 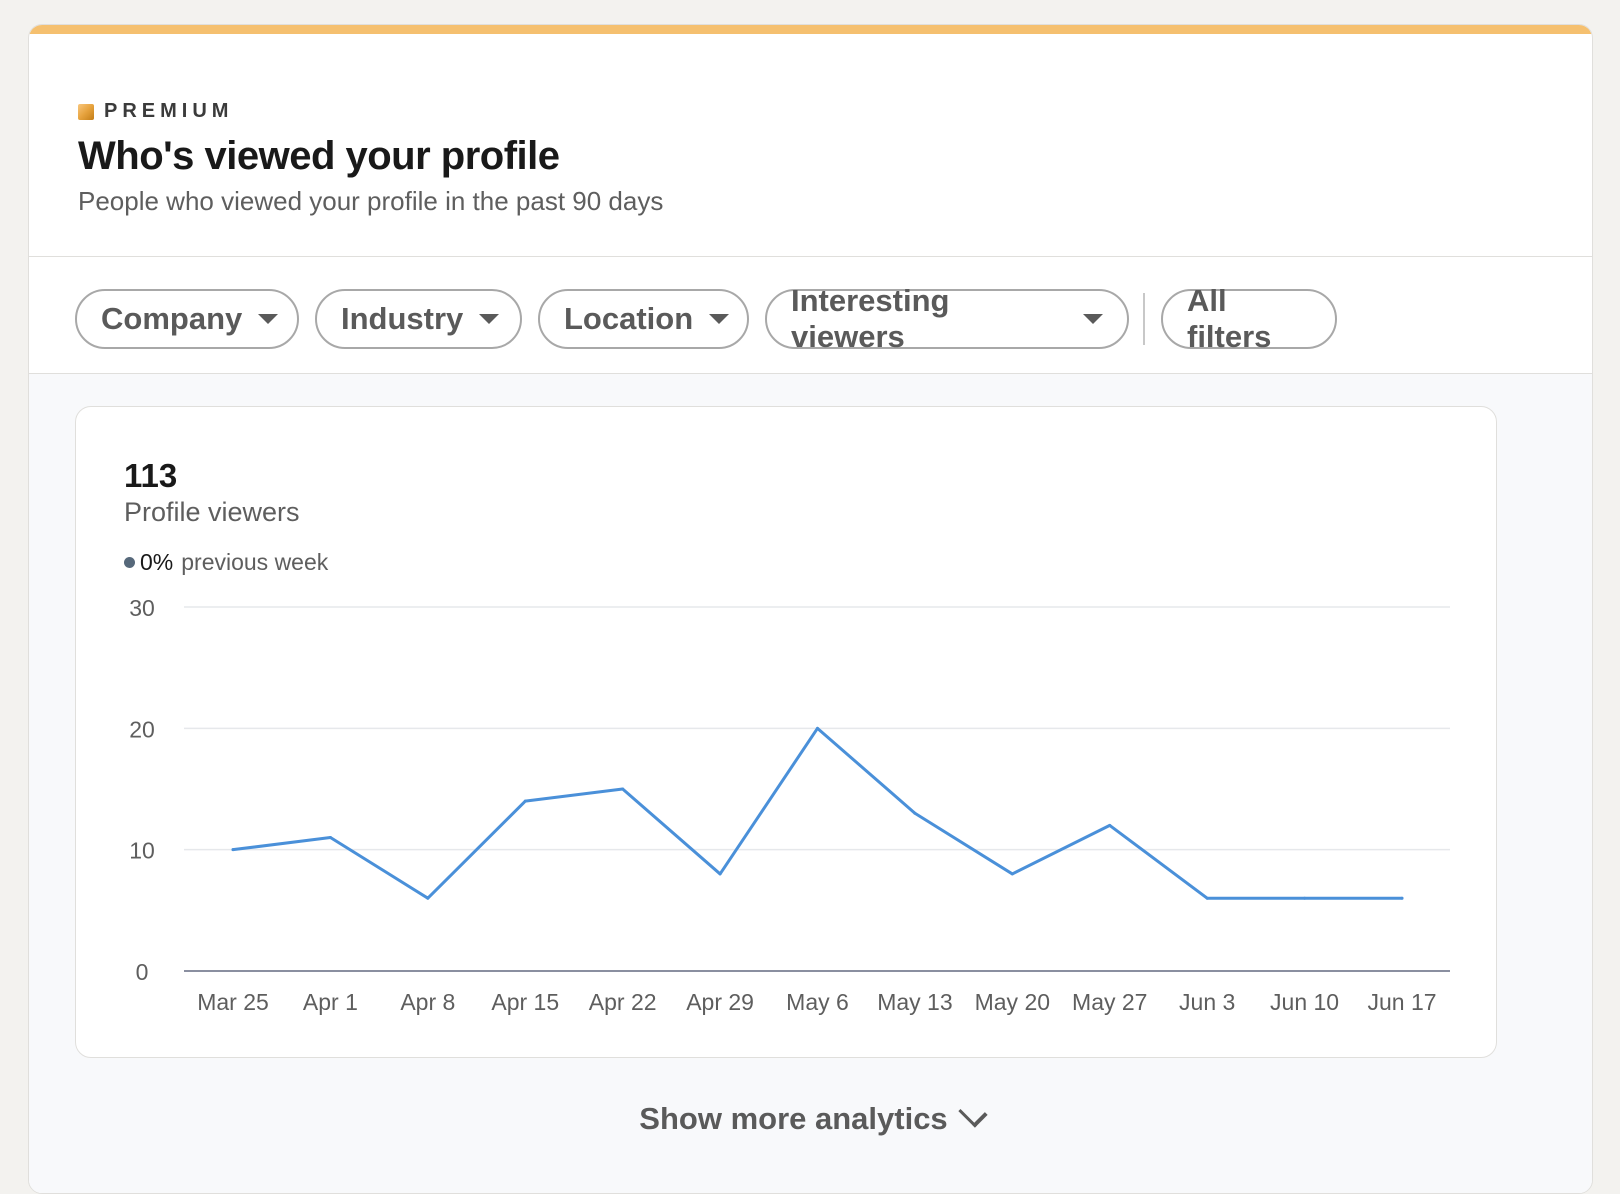 What do you see at coordinates (169, 111) in the screenshot?
I see `premium-label: PREMIUM` at bounding box center [169, 111].